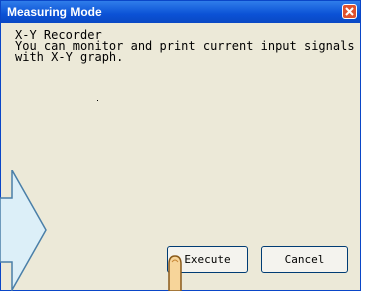 The height and width of the screenshot is (291, 366). Describe the element at coordinates (180, 12) in the screenshot. I see `title-bar: Measuring Mode` at that location.